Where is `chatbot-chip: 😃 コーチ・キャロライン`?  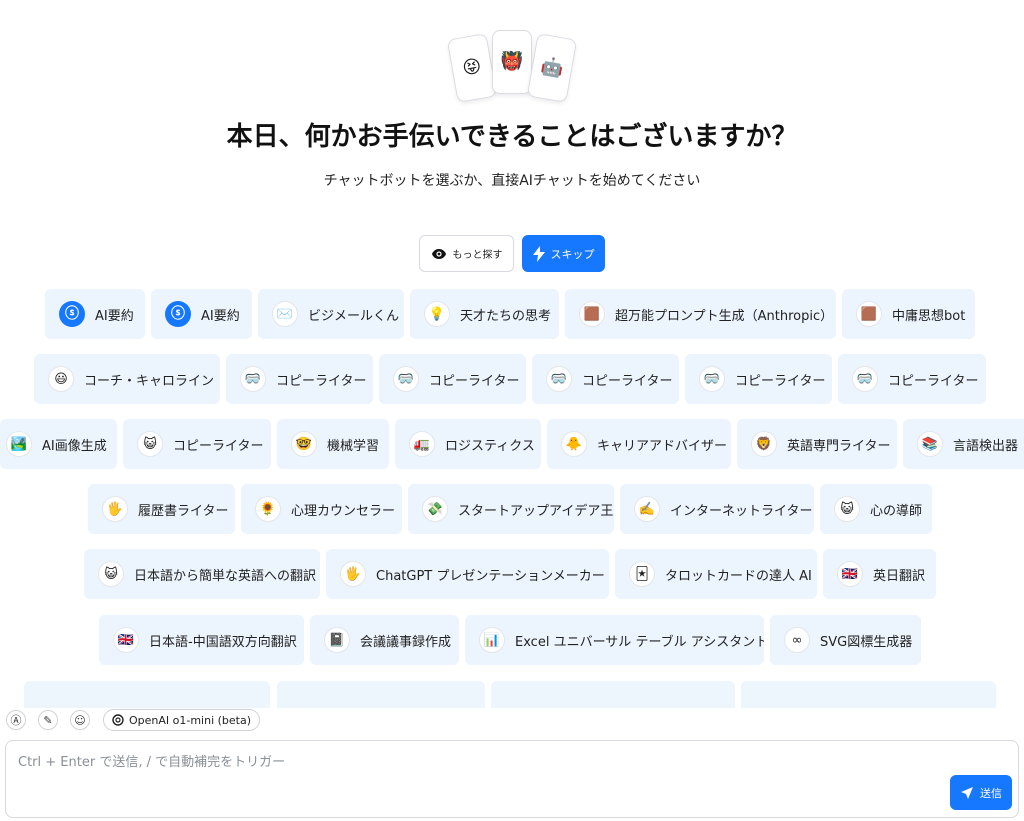 chatbot-chip: 😃 コーチ・キャロライン is located at coordinates (127, 379).